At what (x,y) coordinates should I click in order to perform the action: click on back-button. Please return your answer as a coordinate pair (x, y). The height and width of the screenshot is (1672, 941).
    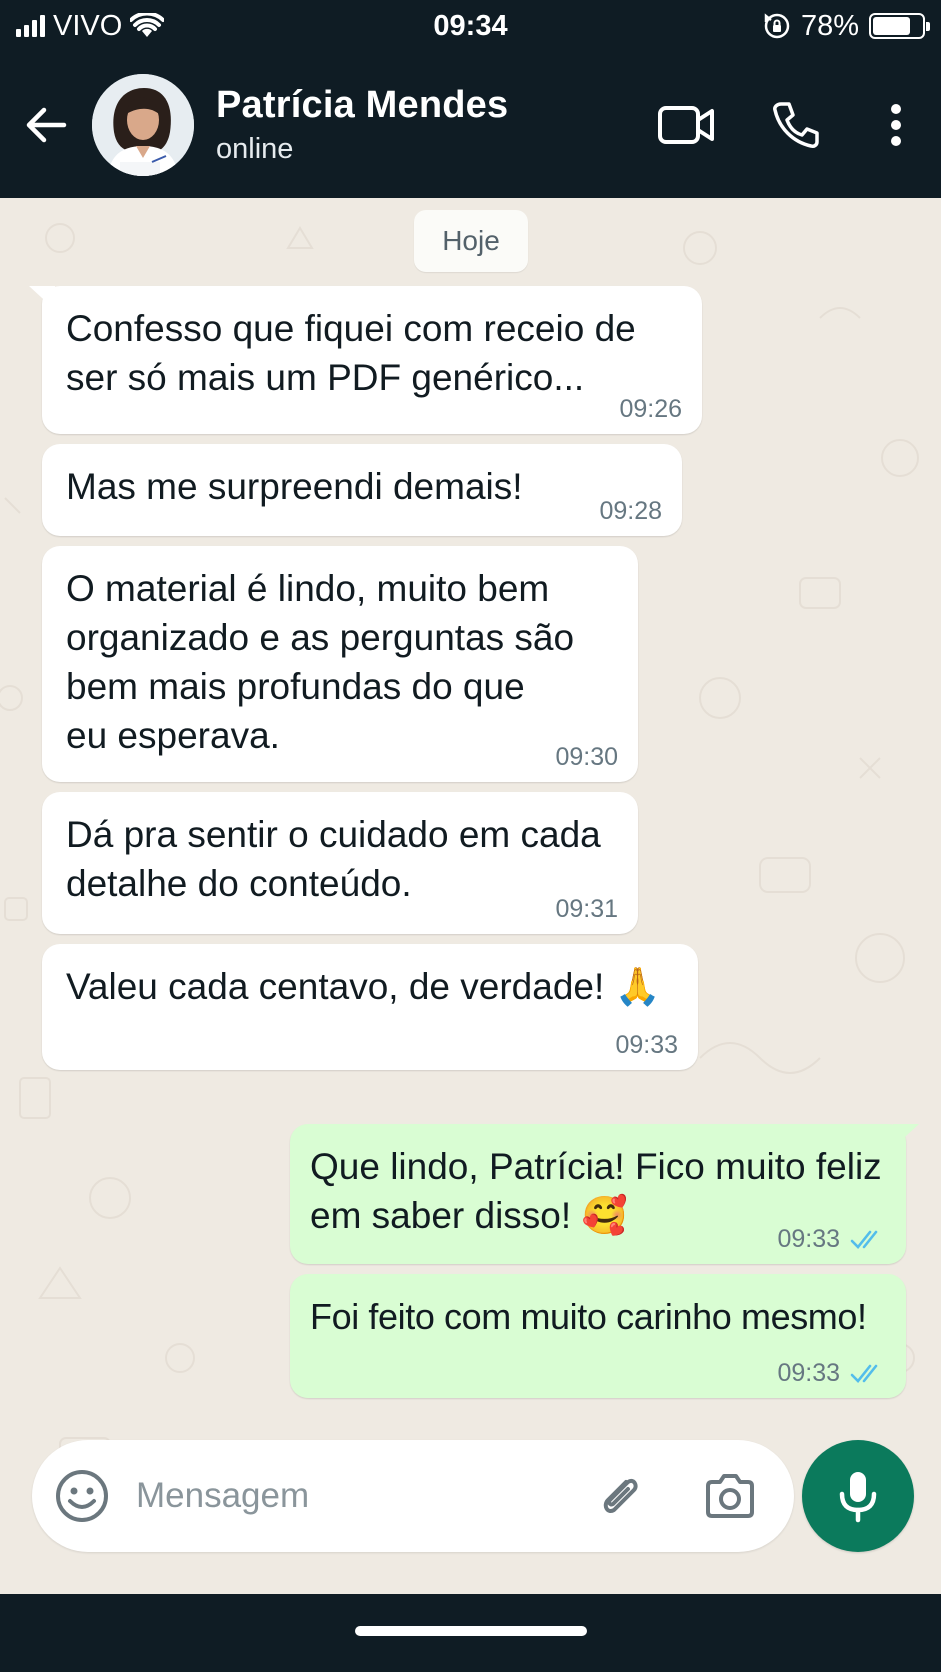
    Looking at the image, I should click on (46, 125).